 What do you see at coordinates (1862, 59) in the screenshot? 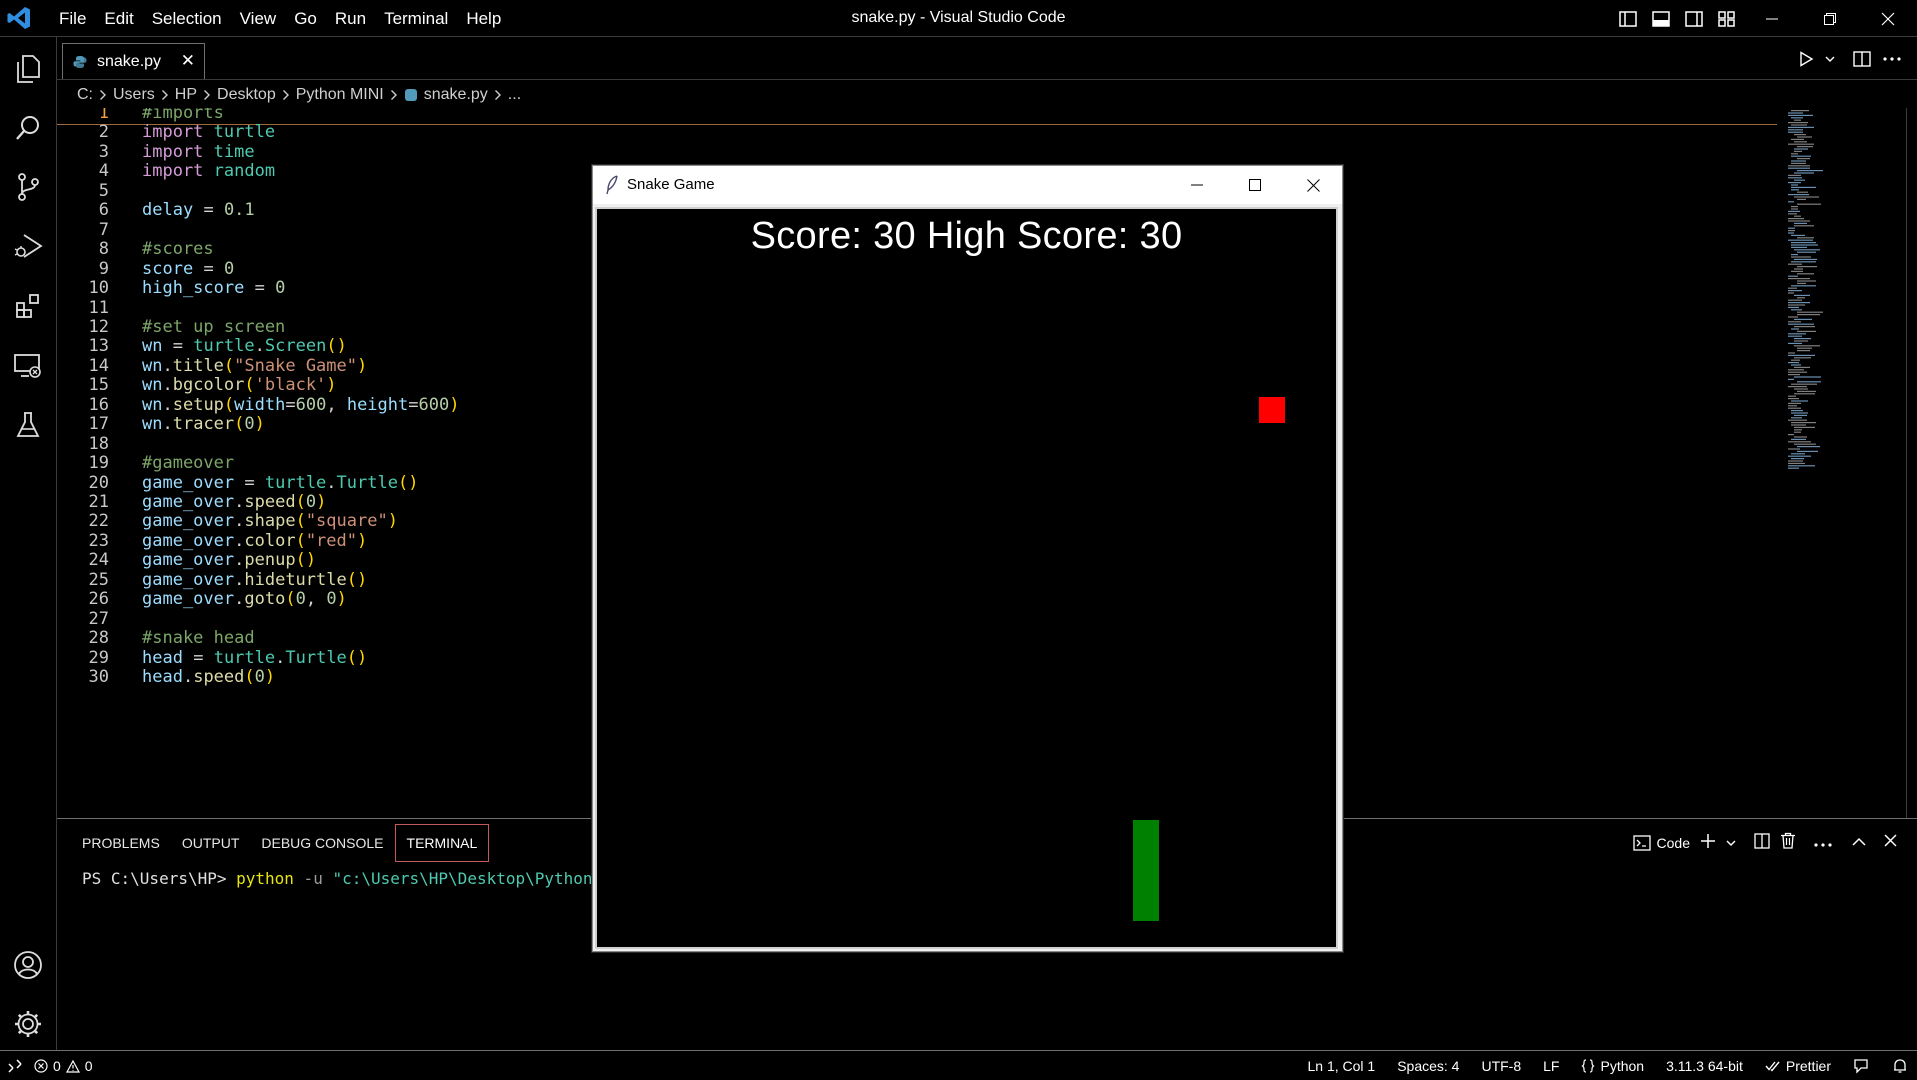
I see `split-editor-button` at bounding box center [1862, 59].